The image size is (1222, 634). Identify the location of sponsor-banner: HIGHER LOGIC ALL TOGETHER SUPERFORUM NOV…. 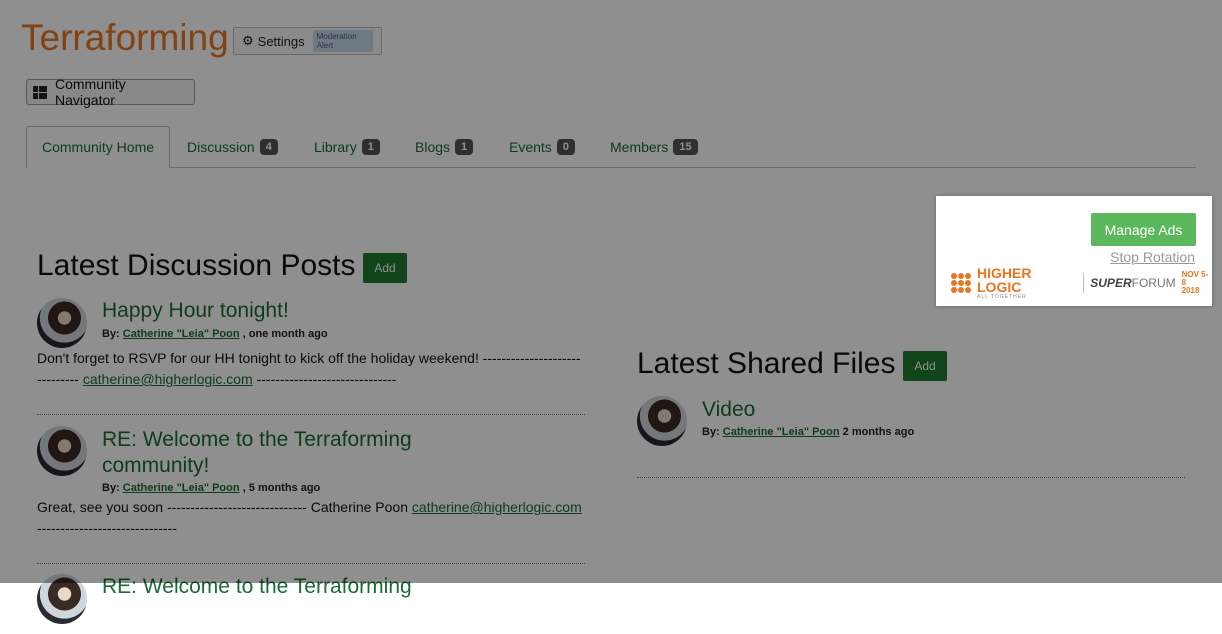
(1081, 283).